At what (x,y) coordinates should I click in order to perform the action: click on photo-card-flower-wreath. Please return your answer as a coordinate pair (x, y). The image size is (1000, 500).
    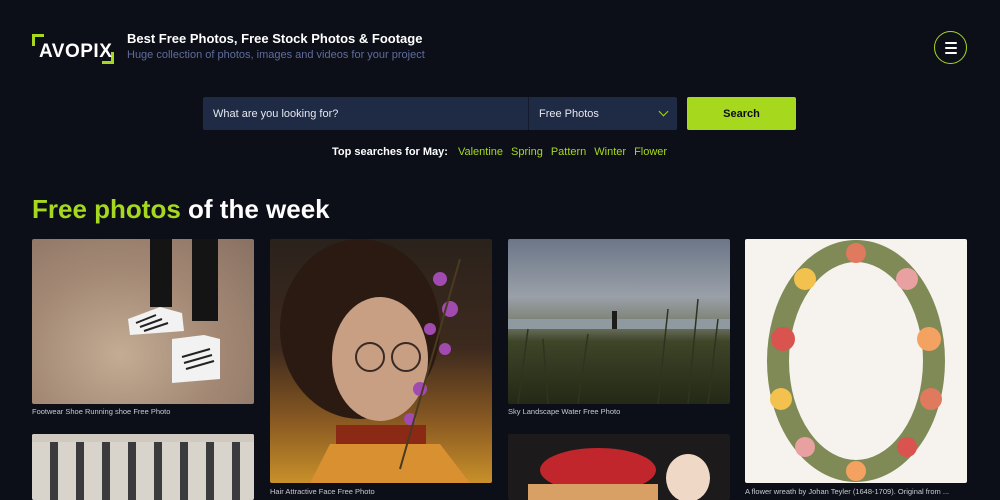
    Looking at the image, I should click on (856, 361).